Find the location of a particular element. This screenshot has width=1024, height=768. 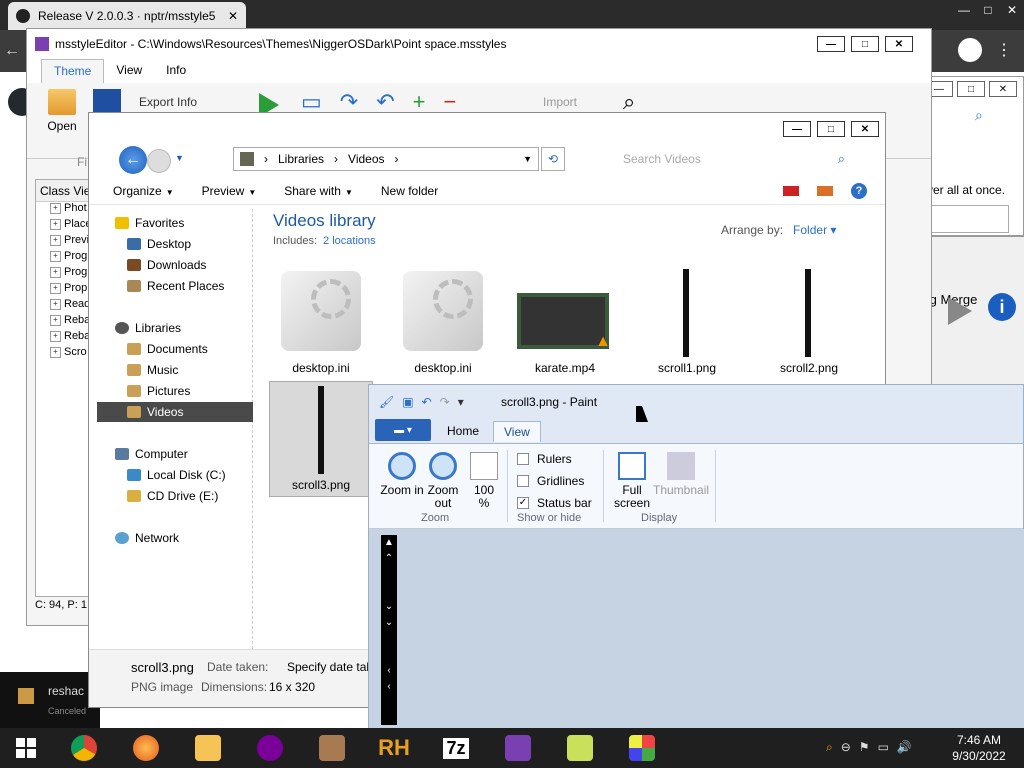

export-info-button: Export Info is located at coordinates (168, 102).